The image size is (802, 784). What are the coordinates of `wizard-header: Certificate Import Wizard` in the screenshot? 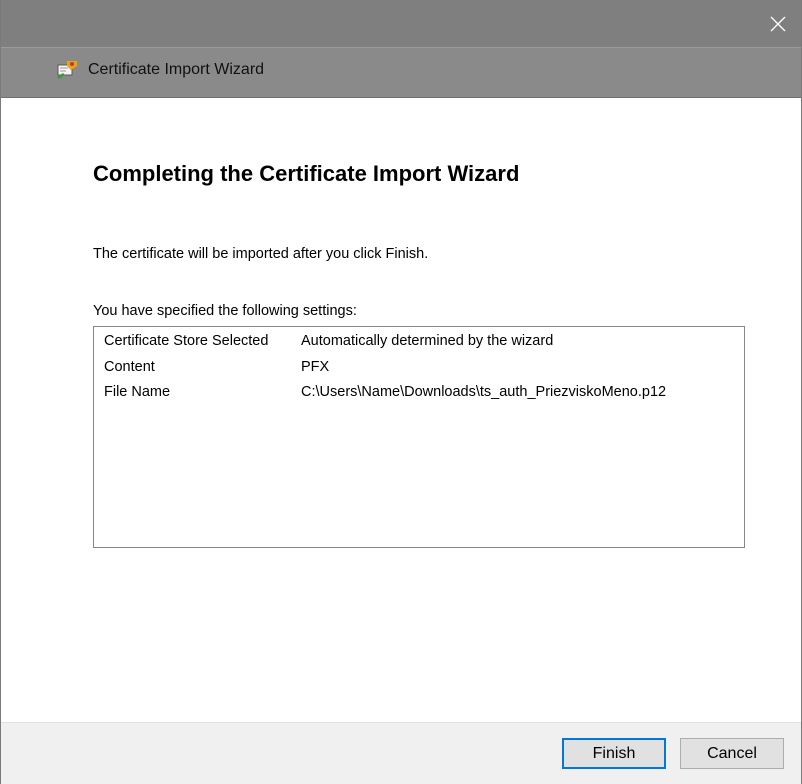 It's located at (401, 72).